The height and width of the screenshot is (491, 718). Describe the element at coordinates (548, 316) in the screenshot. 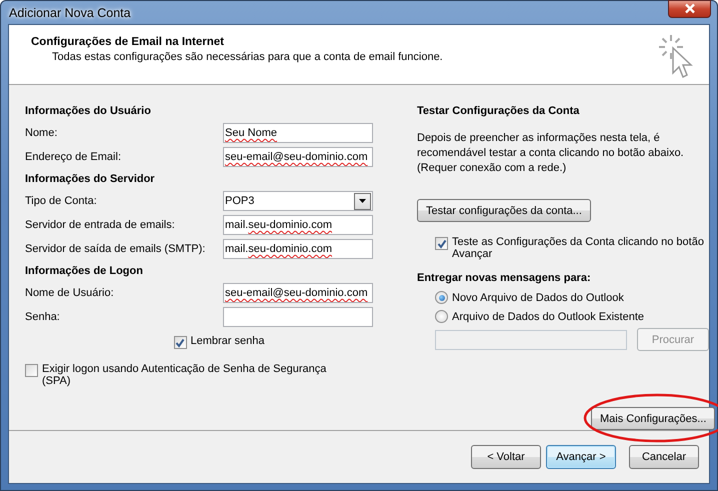

I see `radio-label: Arquivo de Dados do Outlook Existente` at that location.